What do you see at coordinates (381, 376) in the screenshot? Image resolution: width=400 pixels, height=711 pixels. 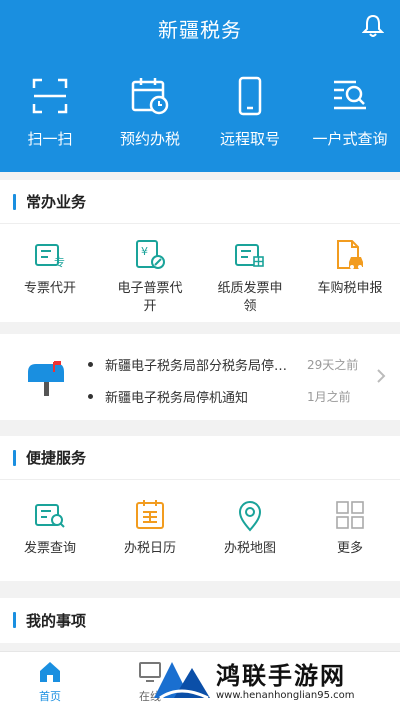 I see `chevron-right-icon` at bounding box center [381, 376].